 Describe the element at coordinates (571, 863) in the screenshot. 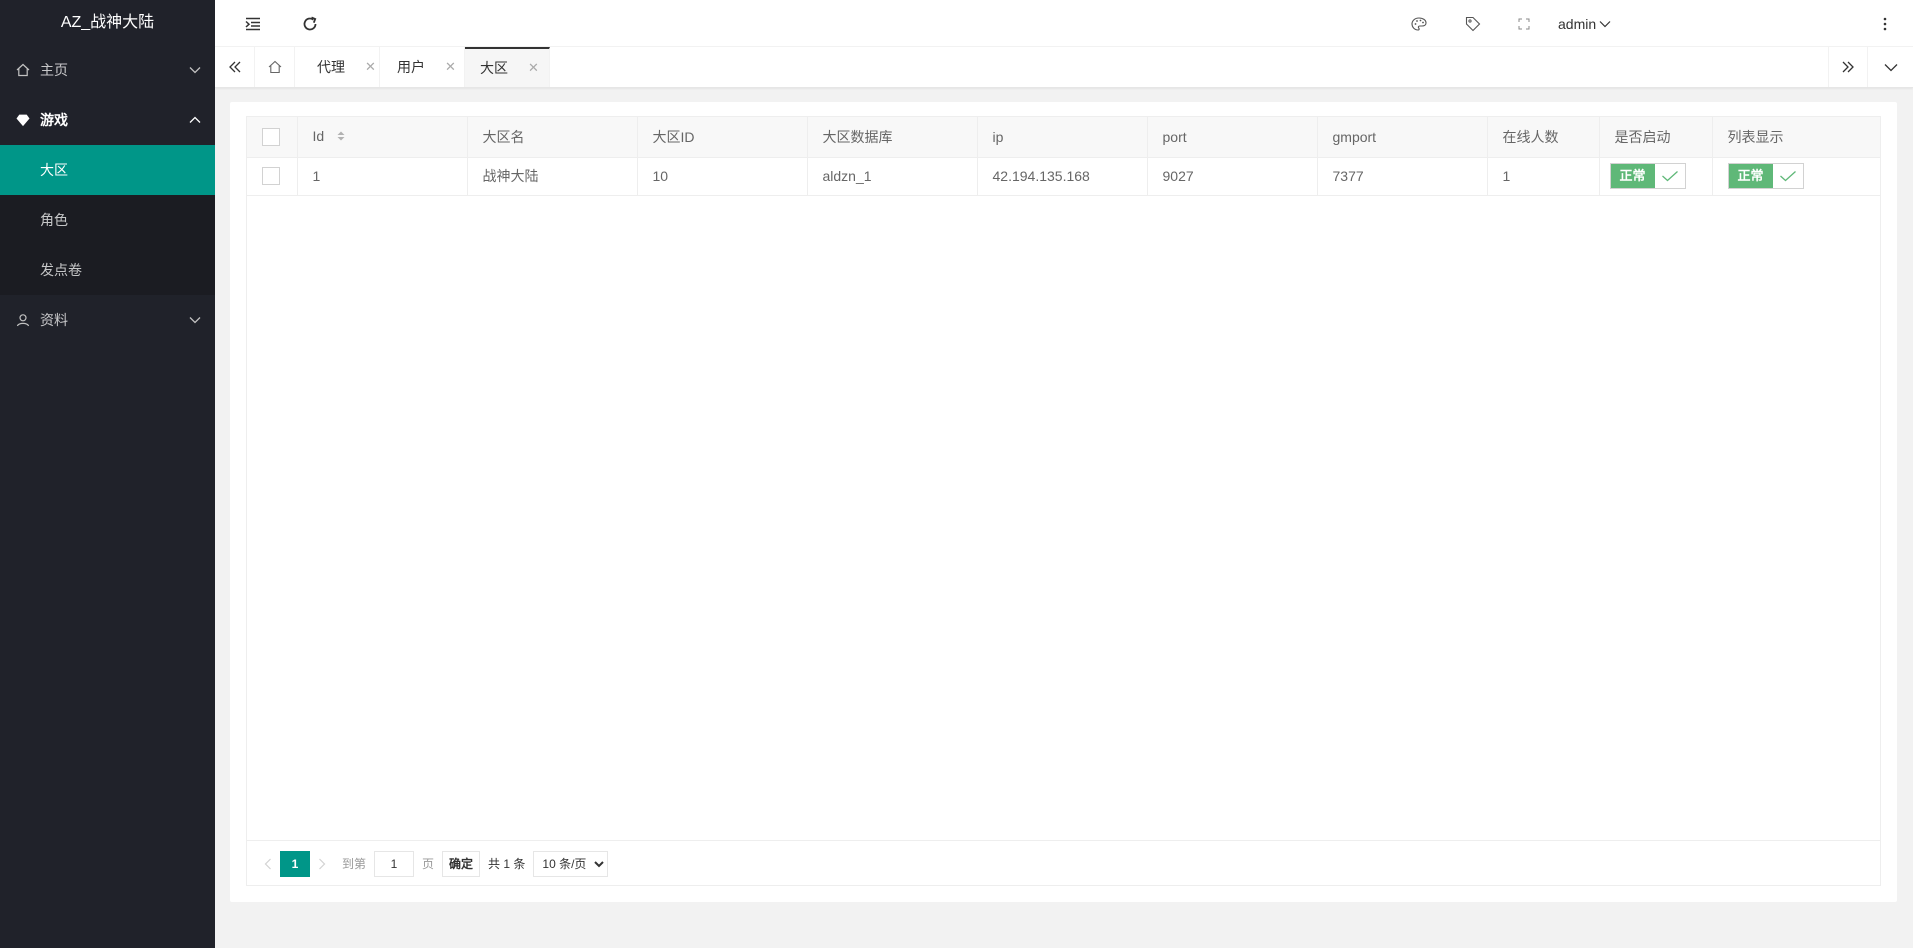

I see `page-size-select: 10 条/页 20 条/页 30 条/页 40 条/页 50 条/页` at that location.